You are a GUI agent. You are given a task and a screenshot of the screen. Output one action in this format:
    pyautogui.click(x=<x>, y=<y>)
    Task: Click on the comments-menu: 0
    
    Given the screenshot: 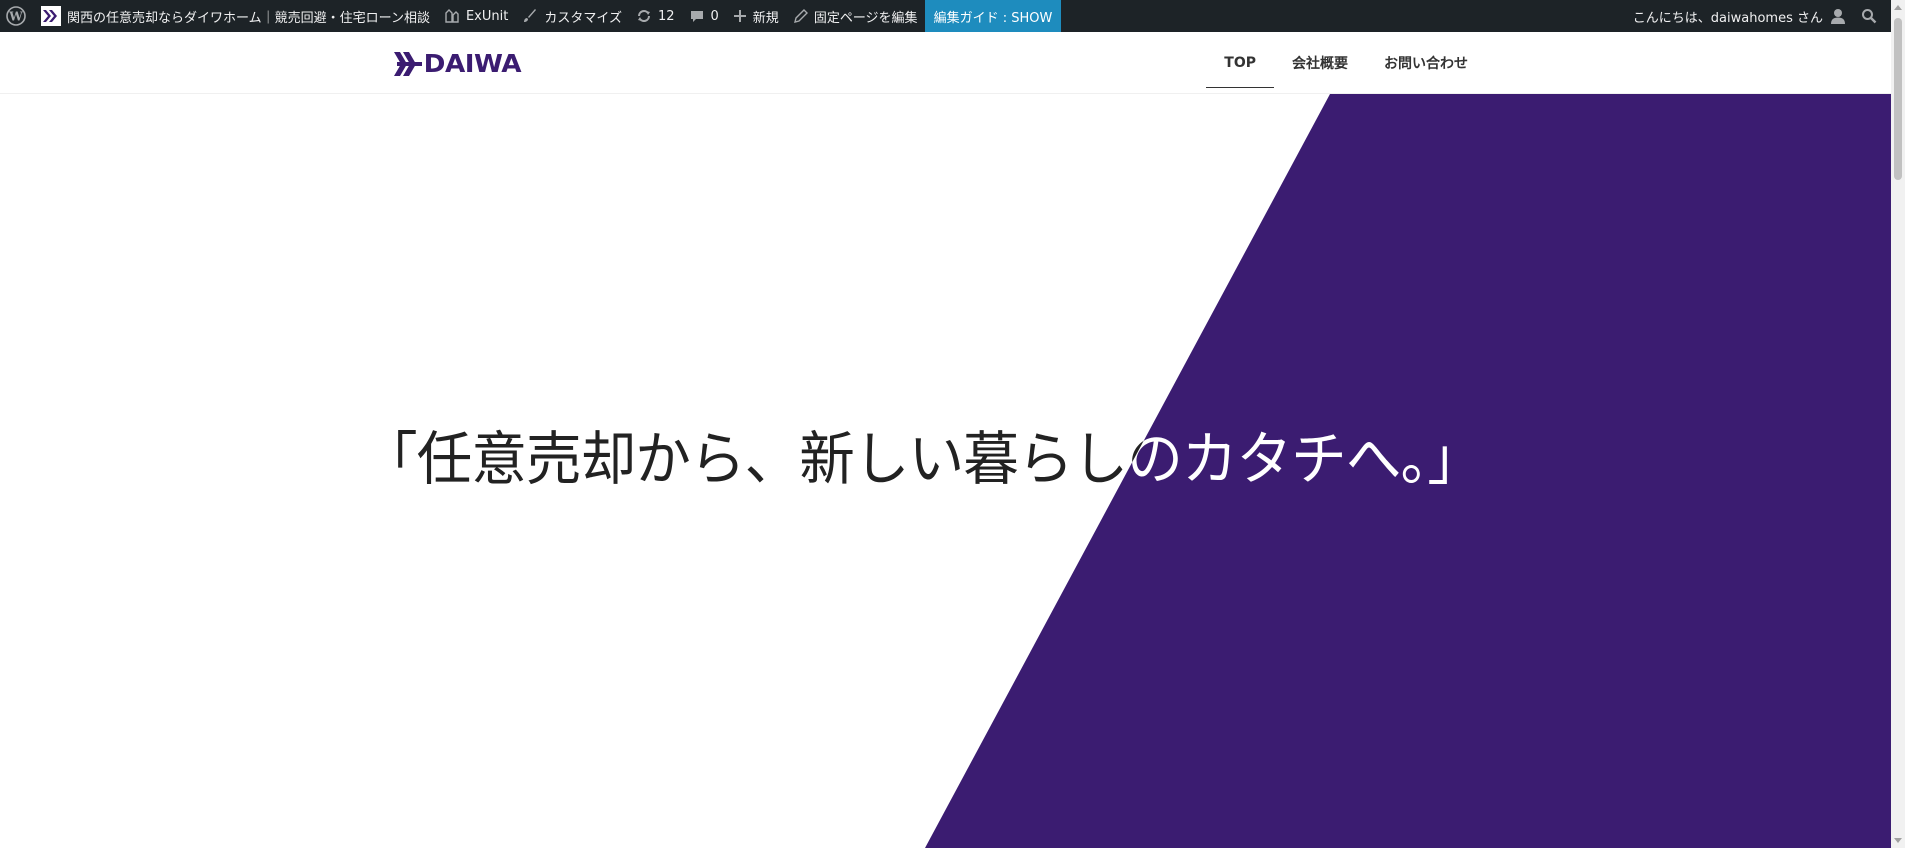 What is the action you would take?
    pyautogui.click(x=704, y=16)
    